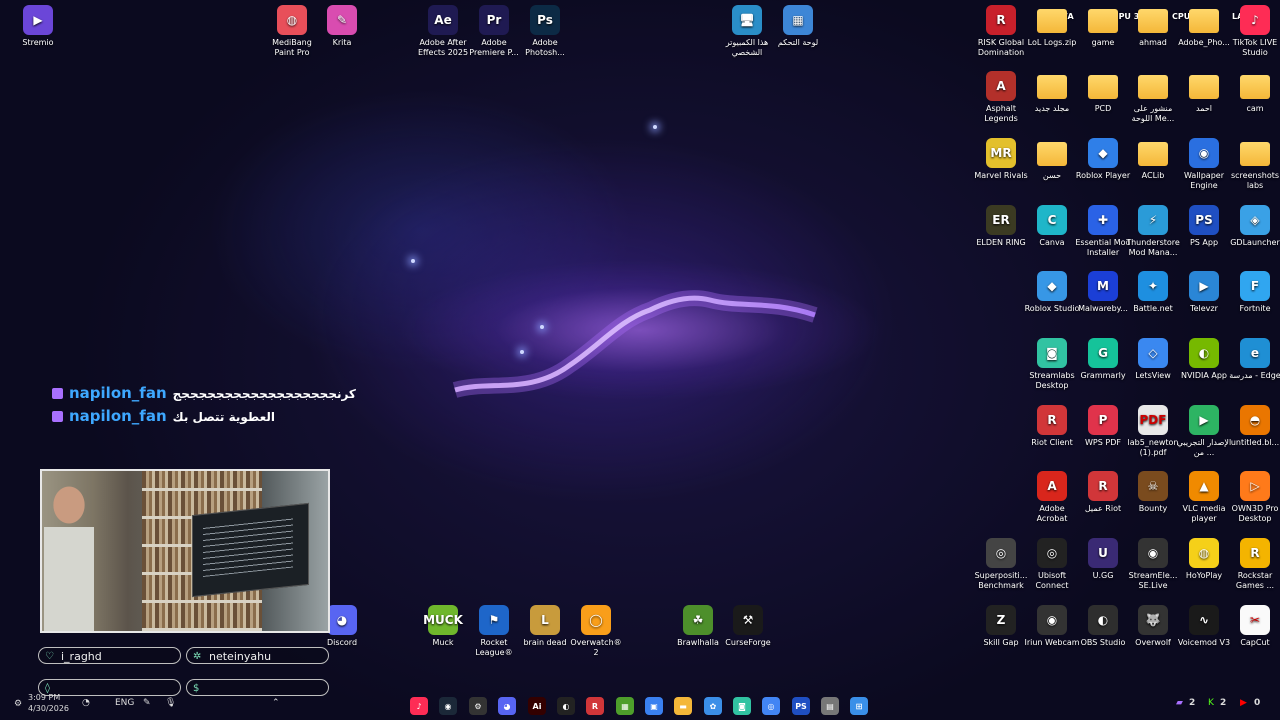  What do you see at coordinates (1052, 364) in the screenshot?
I see `desktop-icon: ◙ Streamlabs Desktop` at bounding box center [1052, 364].